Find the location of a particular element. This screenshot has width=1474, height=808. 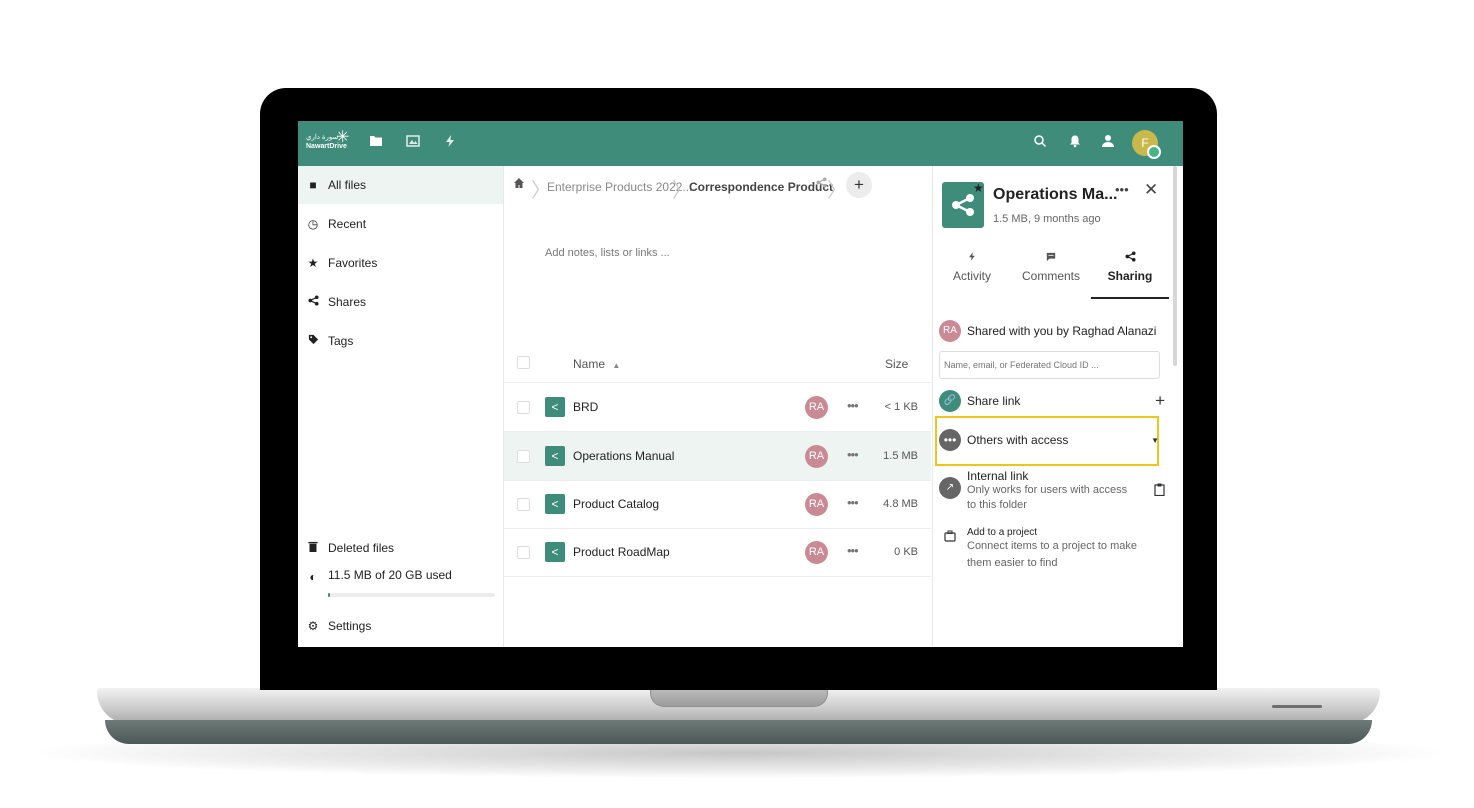

select-all-checkbox is located at coordinates (523, 362).